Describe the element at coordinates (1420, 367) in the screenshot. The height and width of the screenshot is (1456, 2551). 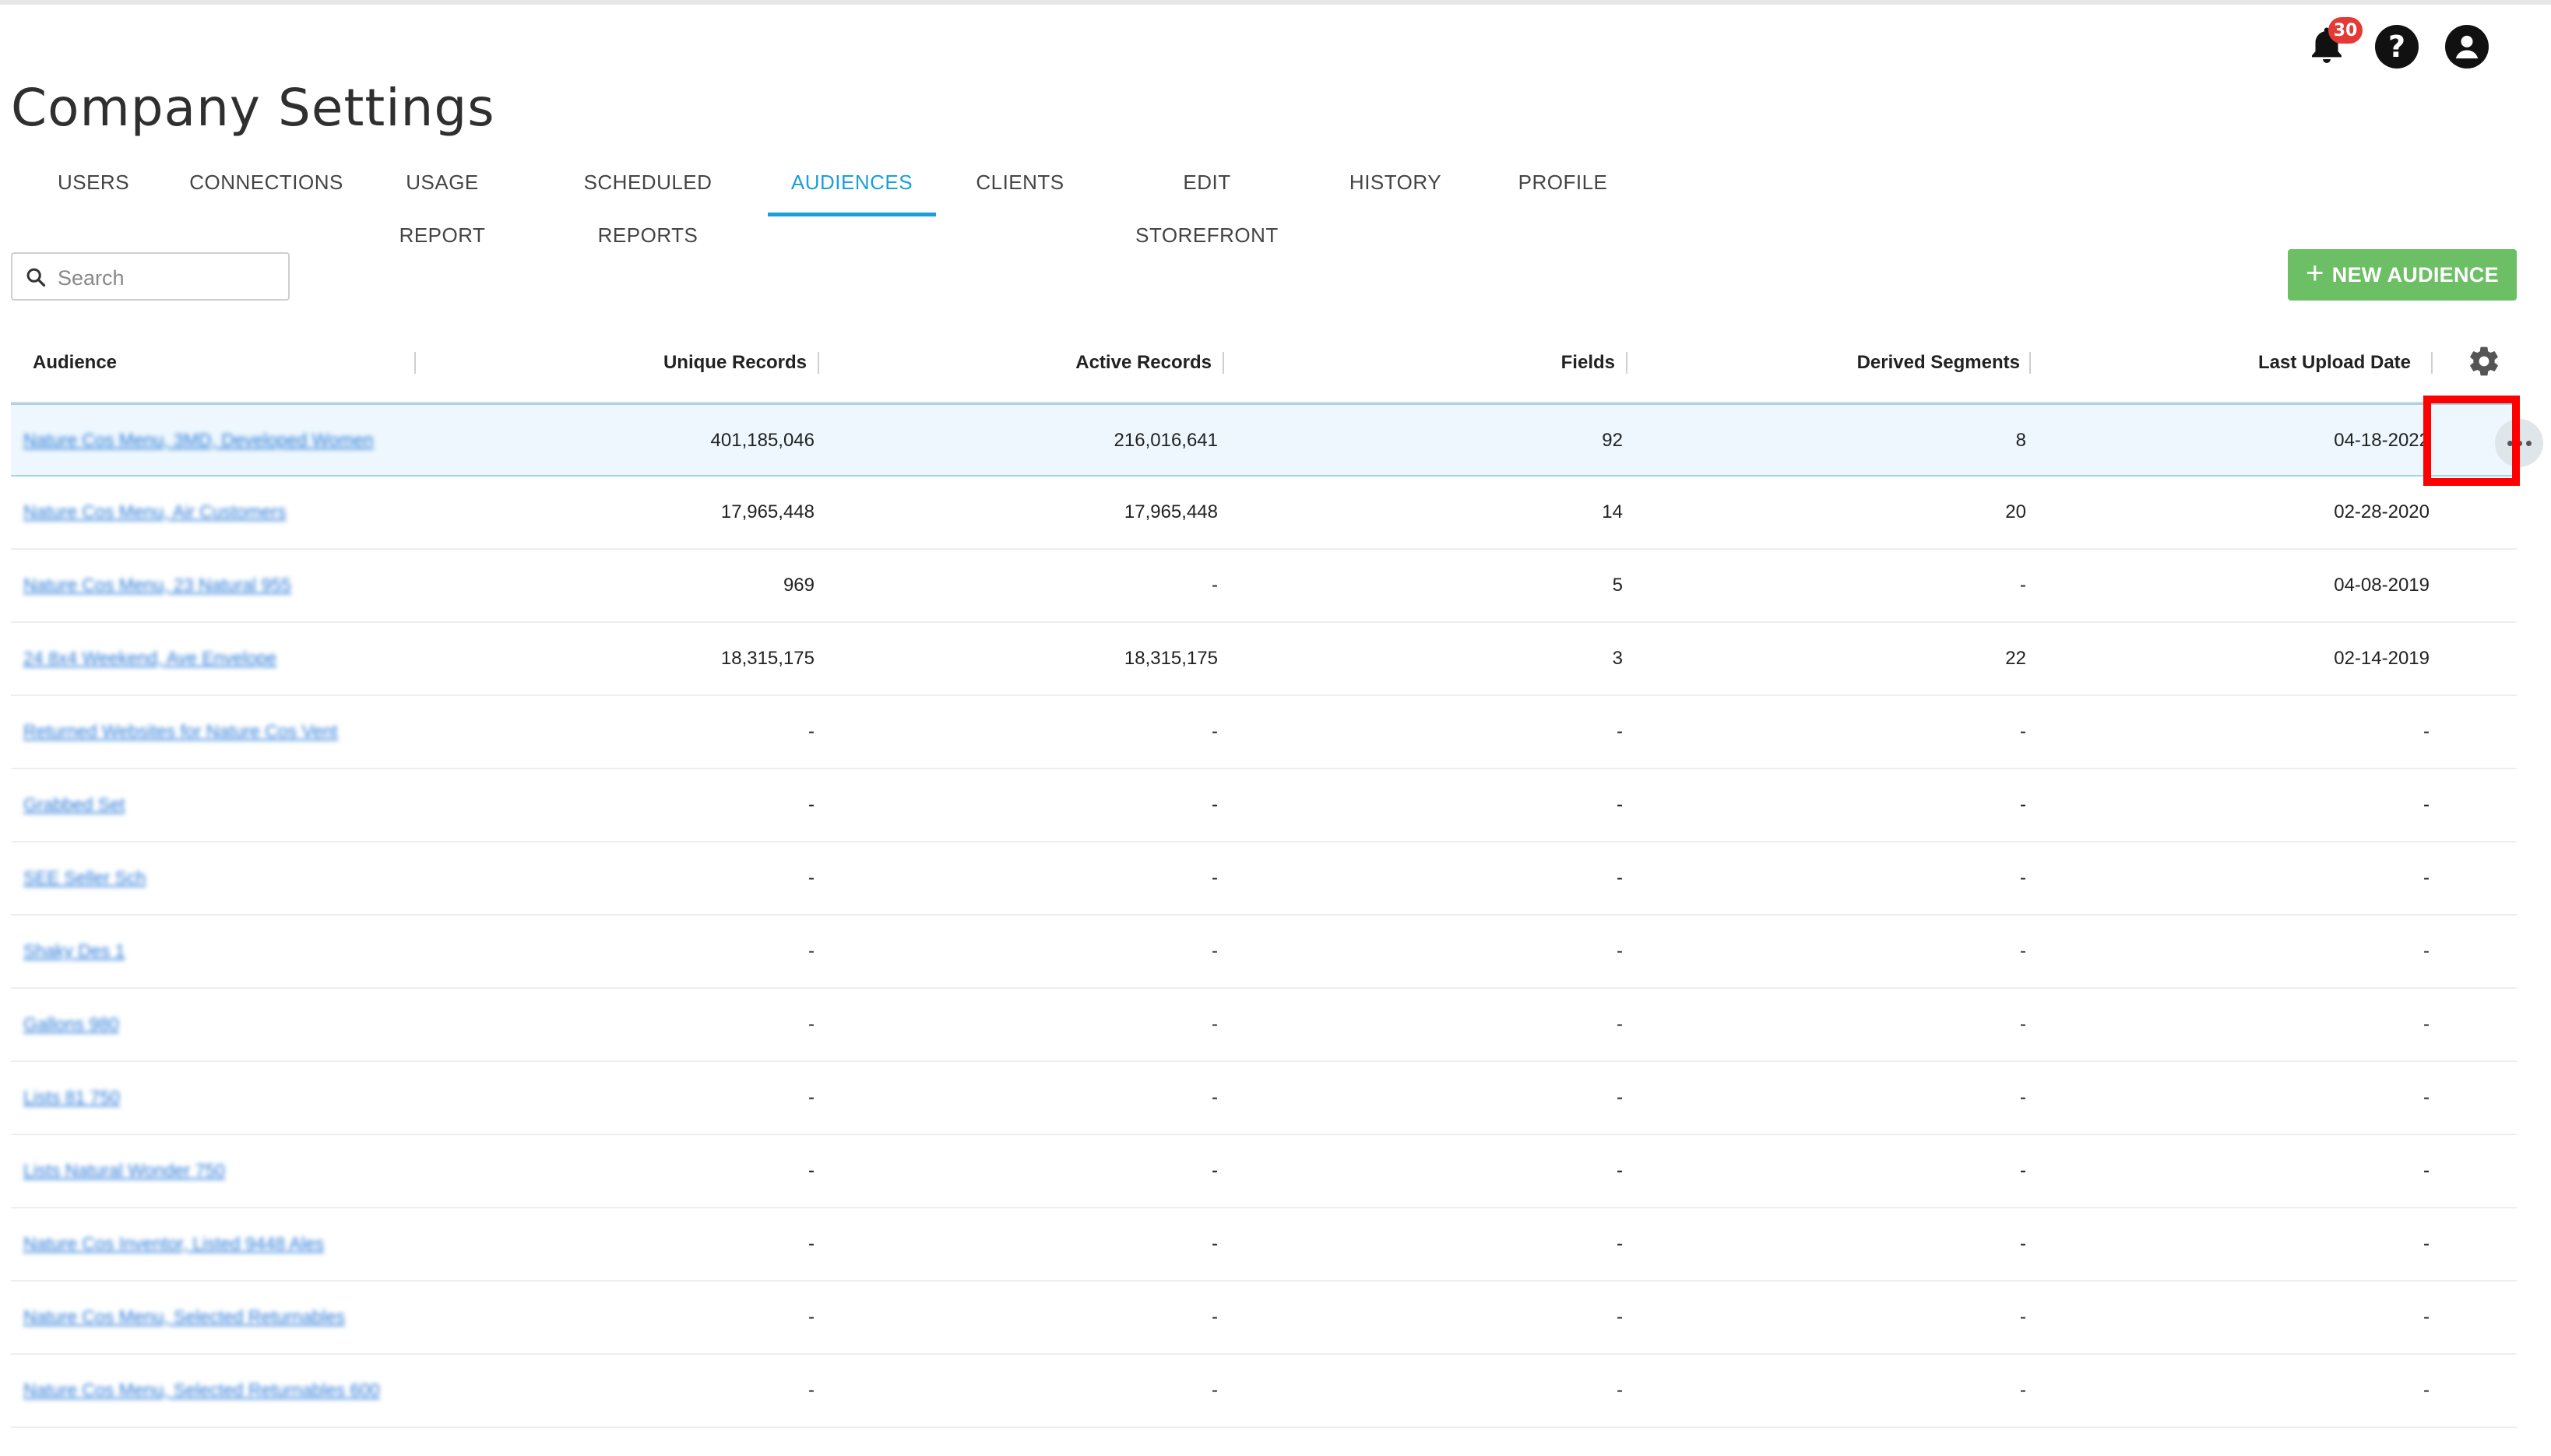
I see `column-header-fields: Fields` at that location.